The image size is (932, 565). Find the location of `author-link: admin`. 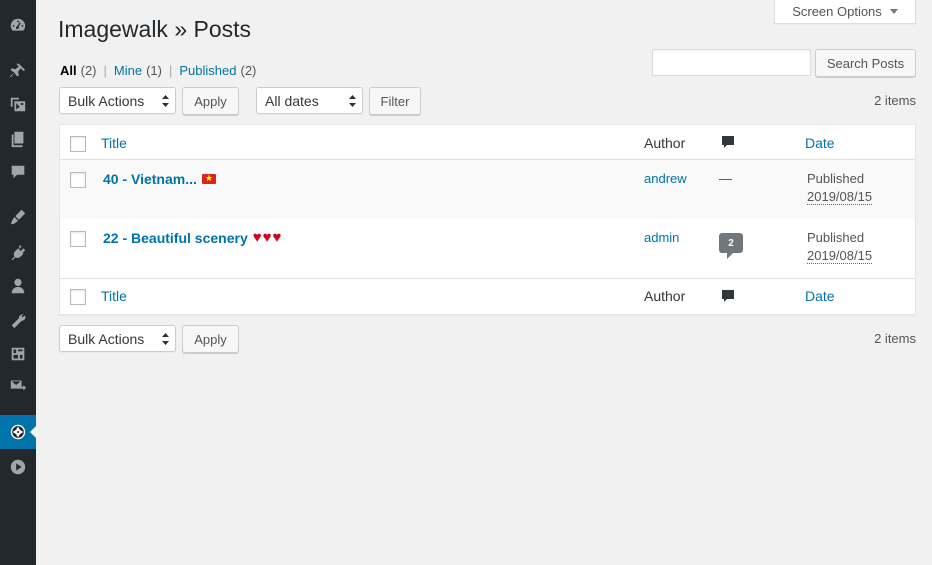

author-link: admin is located at coordinates (661, 237).